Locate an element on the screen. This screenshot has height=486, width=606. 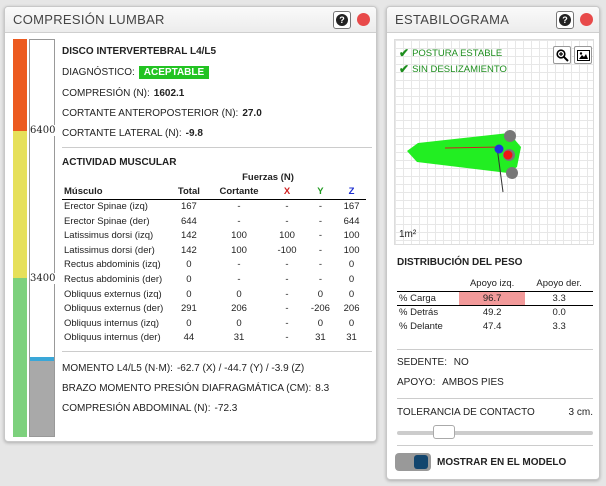
gauge-red-zone is located at coordinates (20, 85).